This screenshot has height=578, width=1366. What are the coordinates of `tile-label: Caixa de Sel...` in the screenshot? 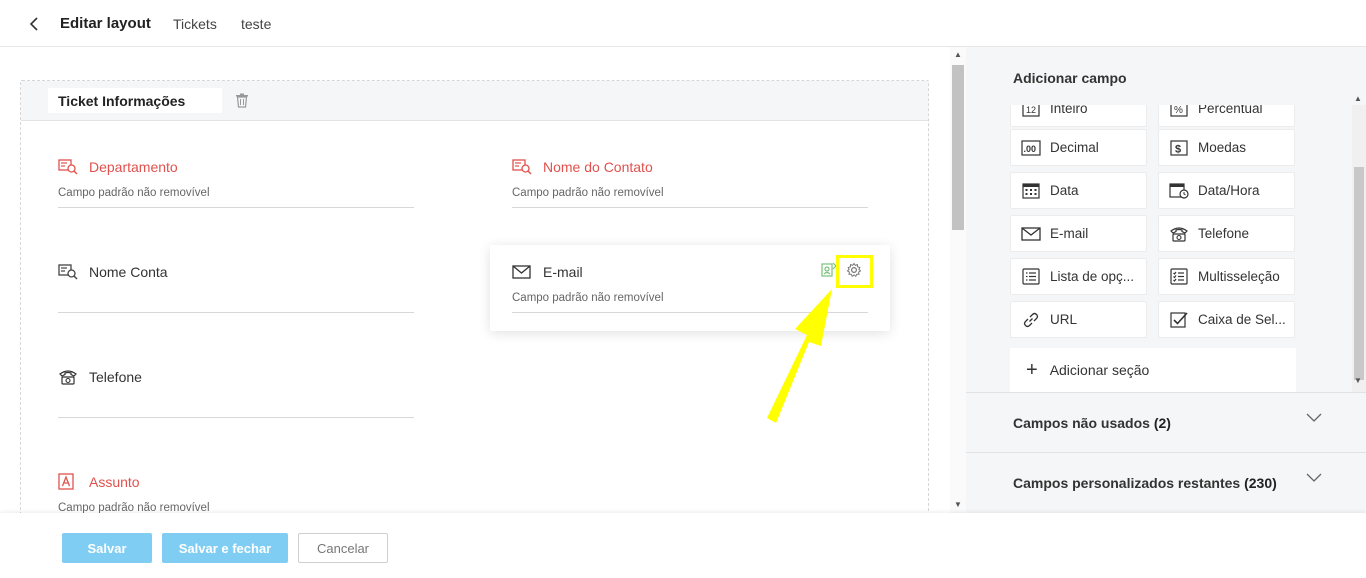 It's located at (1242, 319).